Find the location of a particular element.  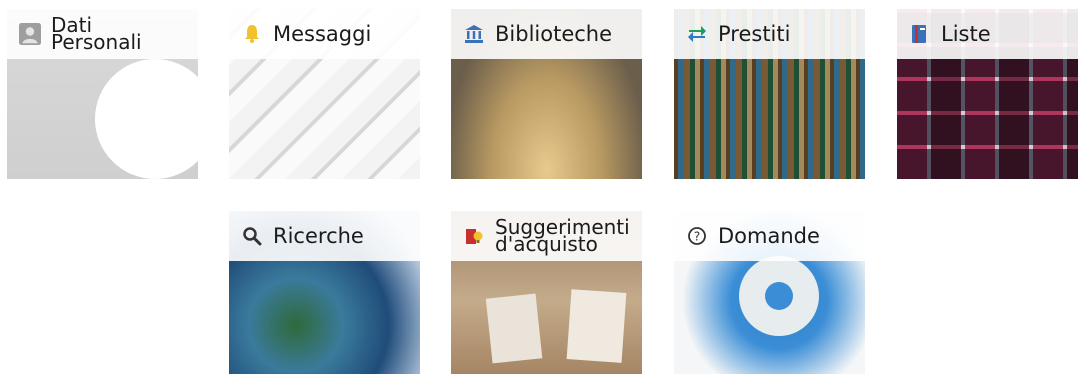

tile-label: Domande is located at coordinates (769, 235).